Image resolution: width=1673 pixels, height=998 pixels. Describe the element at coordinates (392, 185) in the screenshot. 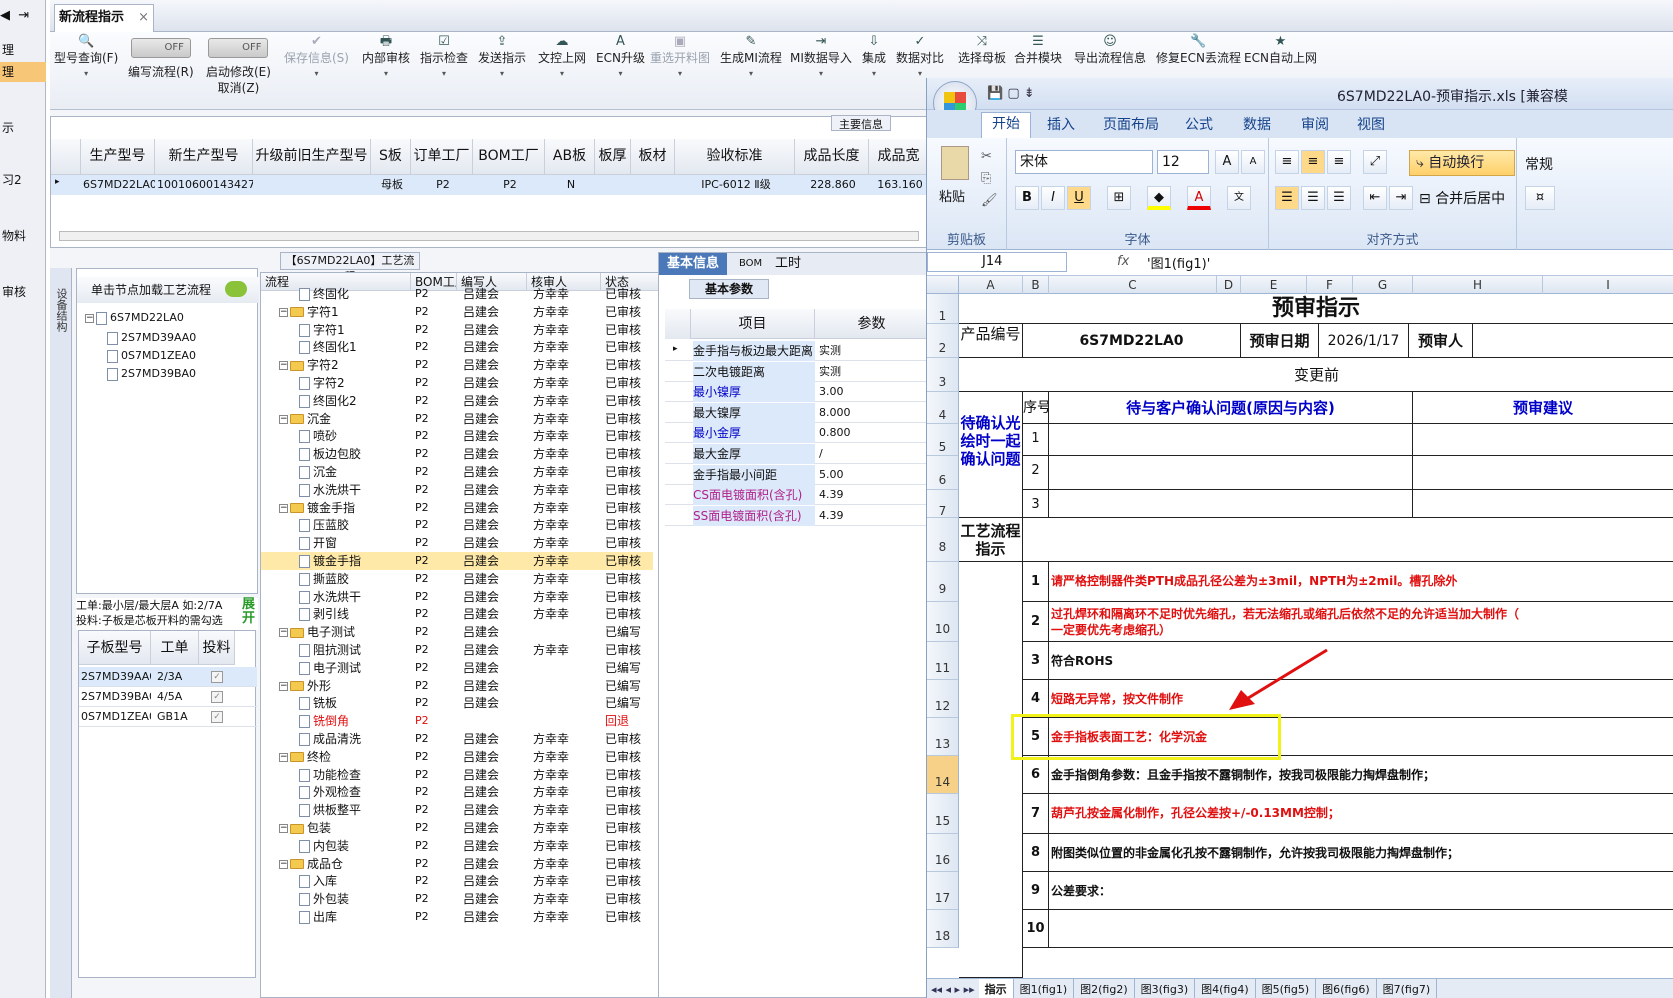

I see `cell: 母板` at that location.